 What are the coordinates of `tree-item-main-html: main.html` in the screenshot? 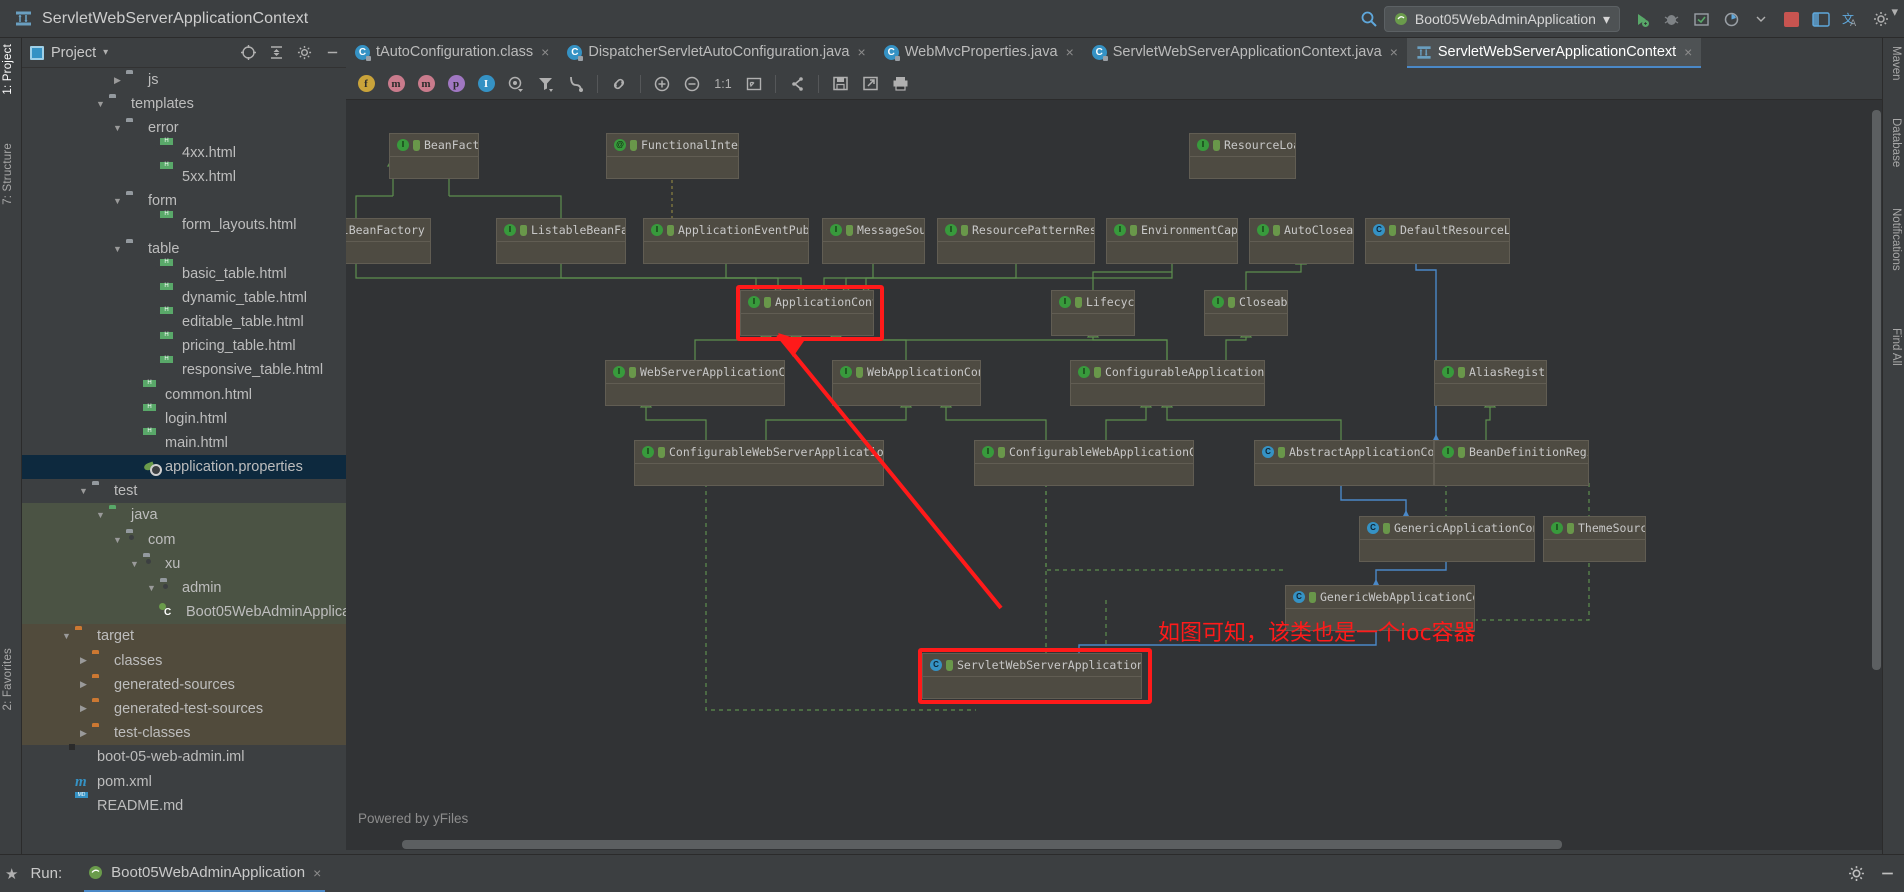 It's located at (184, 443).